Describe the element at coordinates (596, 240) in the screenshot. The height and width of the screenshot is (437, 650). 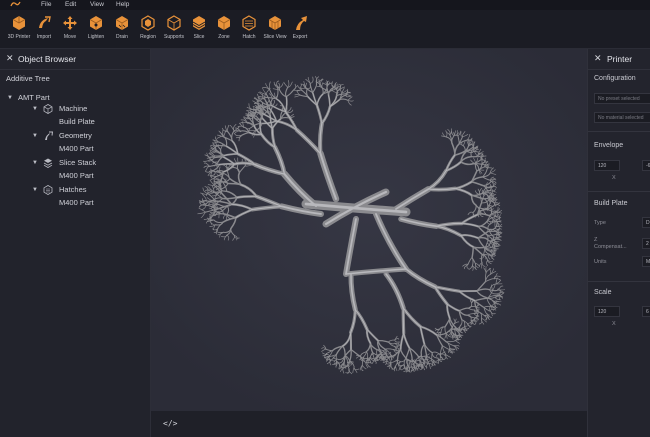
I see `z-label: Z` at that location.